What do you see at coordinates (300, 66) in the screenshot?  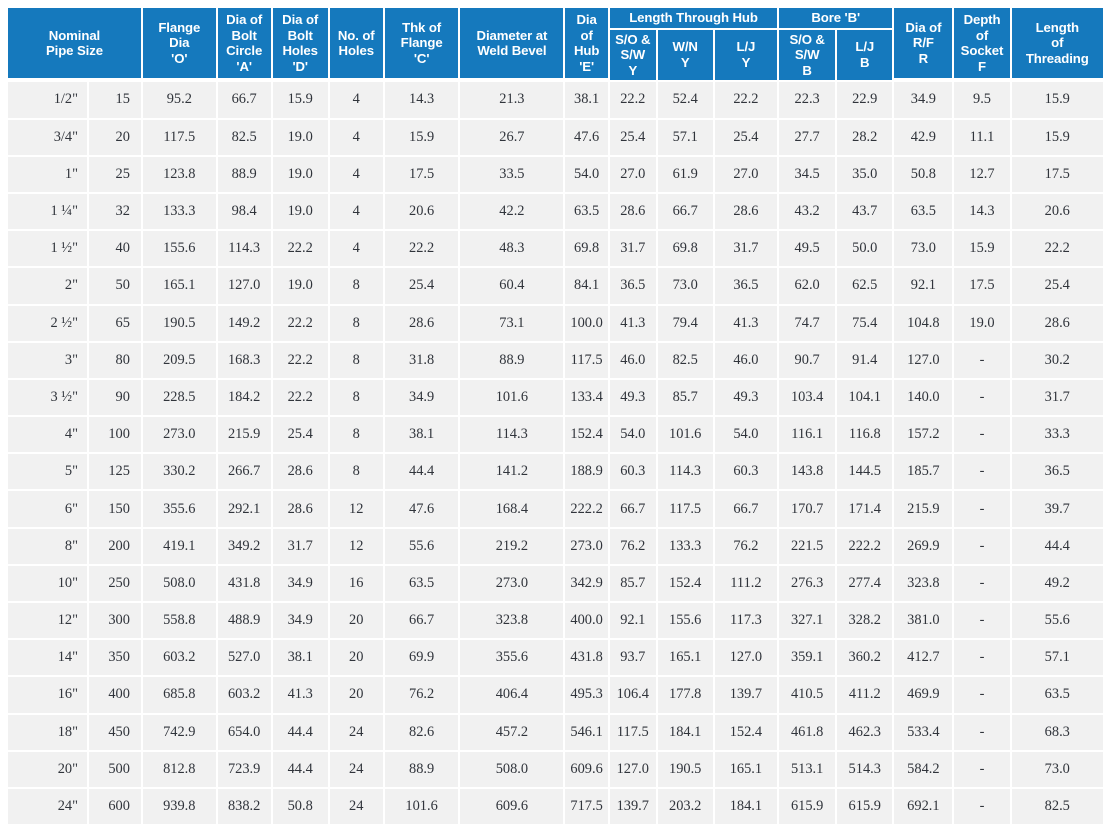 I see `header-bolt-holes-line4: 'D'` at bounding box center [300, 66].